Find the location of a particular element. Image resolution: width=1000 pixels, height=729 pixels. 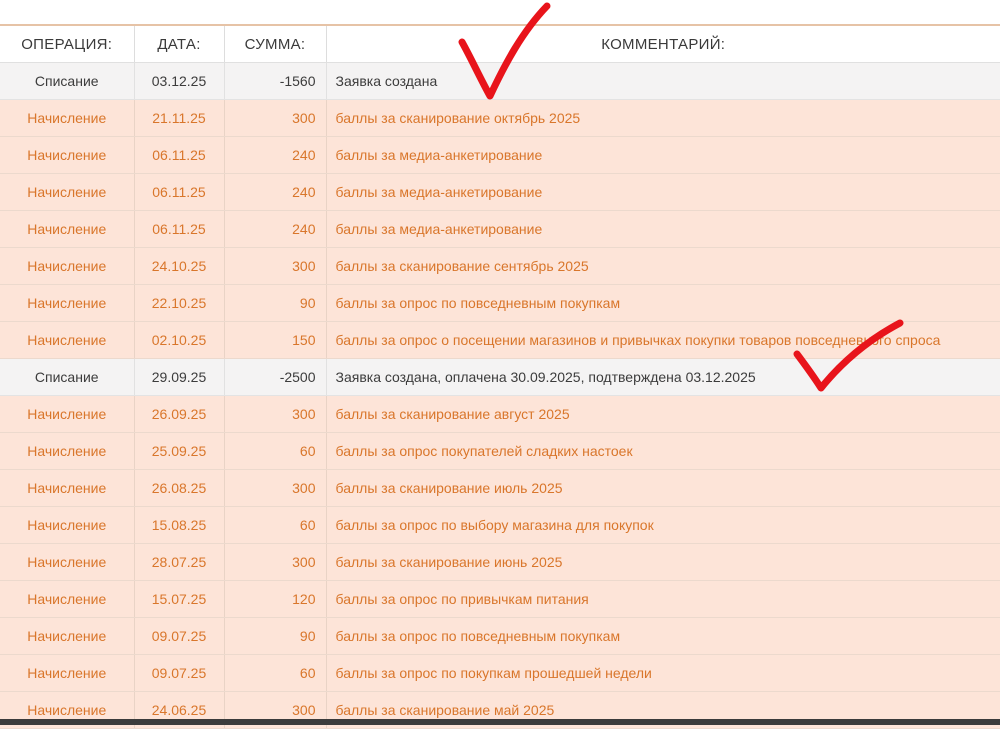

date-cell: 22.10.25 is located at coordinates (179, 303).